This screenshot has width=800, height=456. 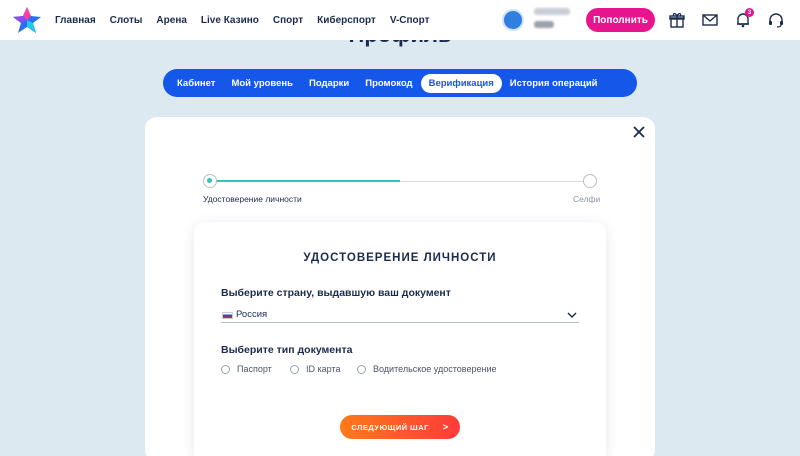 What do you see at coordinates (552, 18) in the screenshot?
I see `user-info-blurred` at bounding box center [552, 18].